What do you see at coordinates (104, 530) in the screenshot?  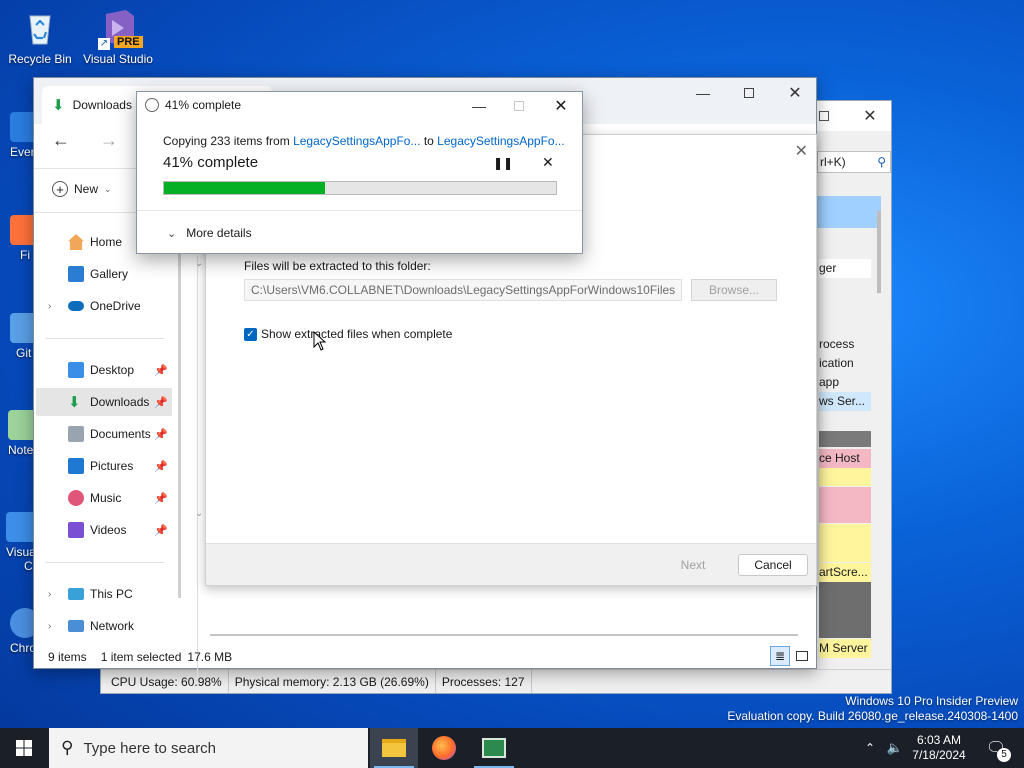 I see `nav-item-videos: Videos 📌` at bounding box center [104, 530].